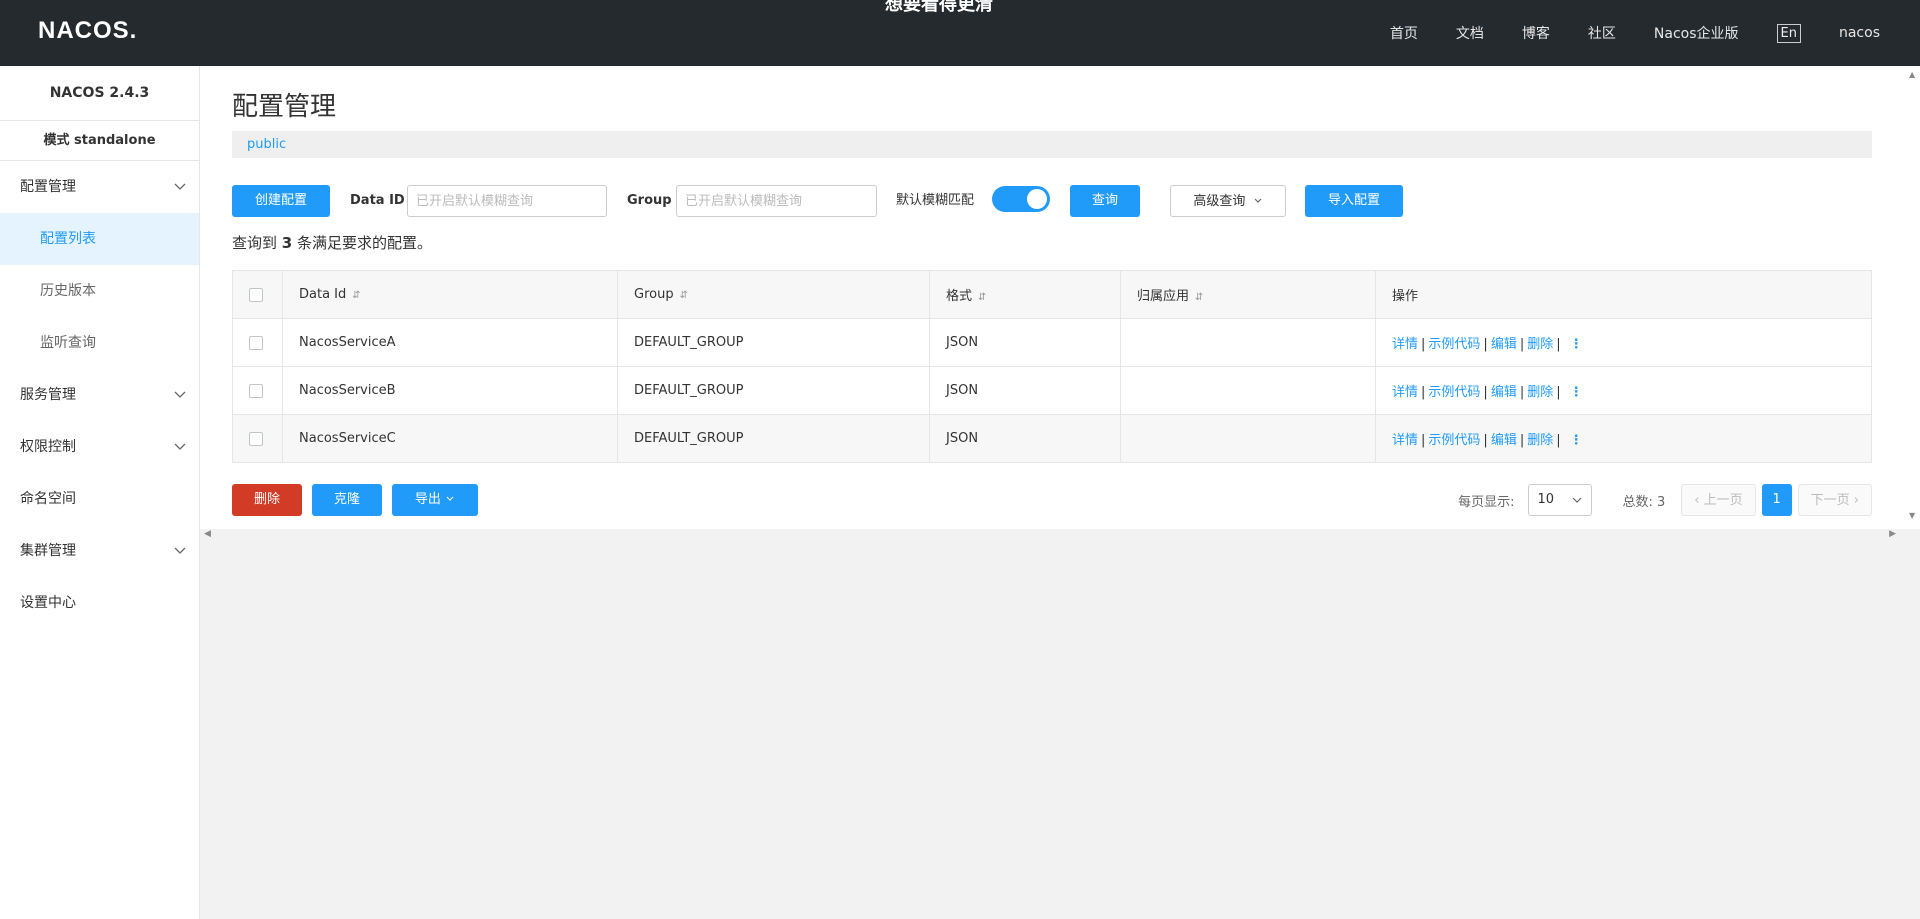  What do you see at coordinates (1859, 33) in the screenshot?
I see `user-menu: nacos` at bounding box center [1859, 33].